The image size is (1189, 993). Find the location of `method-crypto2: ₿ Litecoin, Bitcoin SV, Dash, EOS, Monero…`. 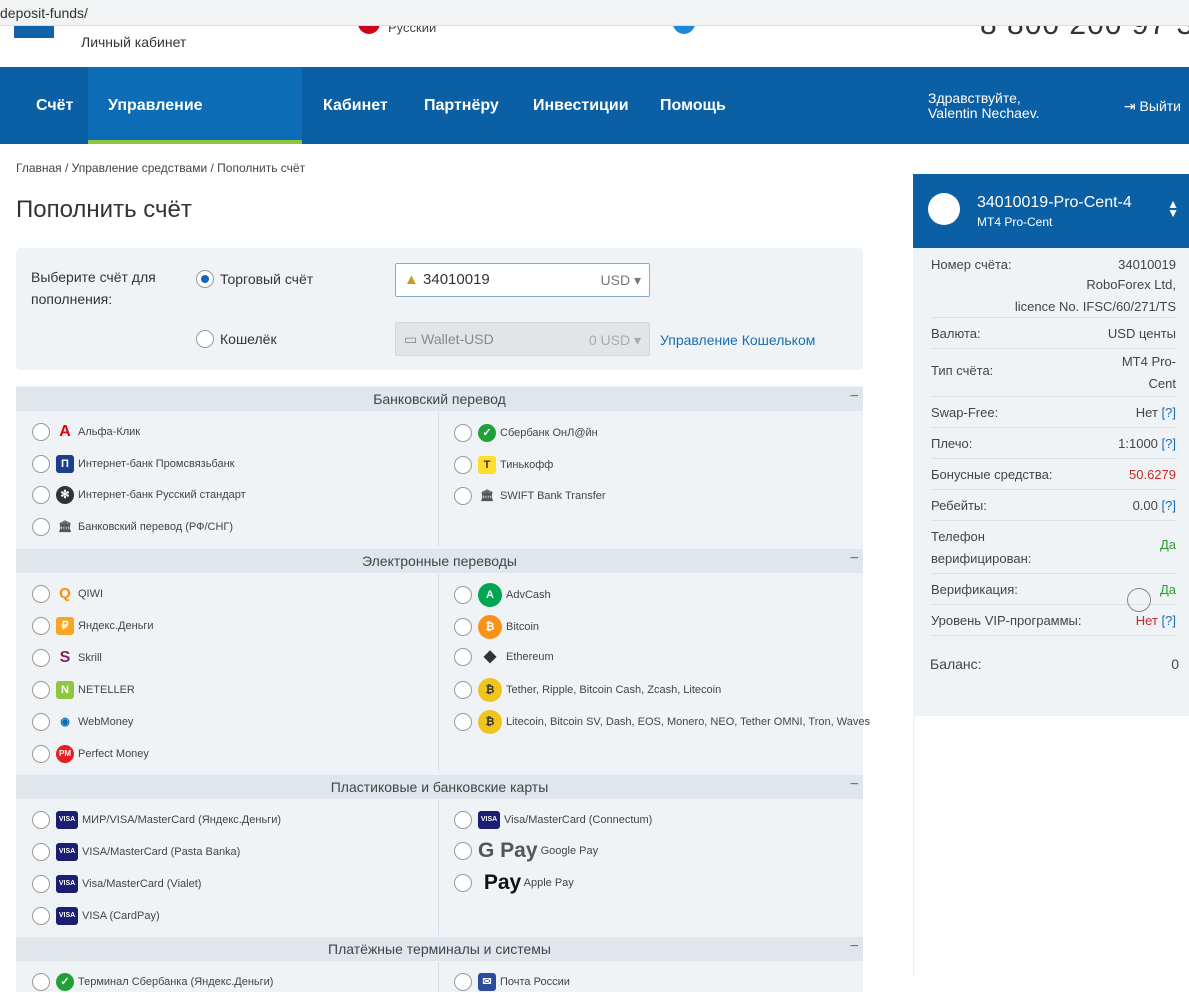

method-crypto2: ₿ Litecoin, Bitcoin SV, Dash, EOS, Monero… is located at coordinates (662, 722).